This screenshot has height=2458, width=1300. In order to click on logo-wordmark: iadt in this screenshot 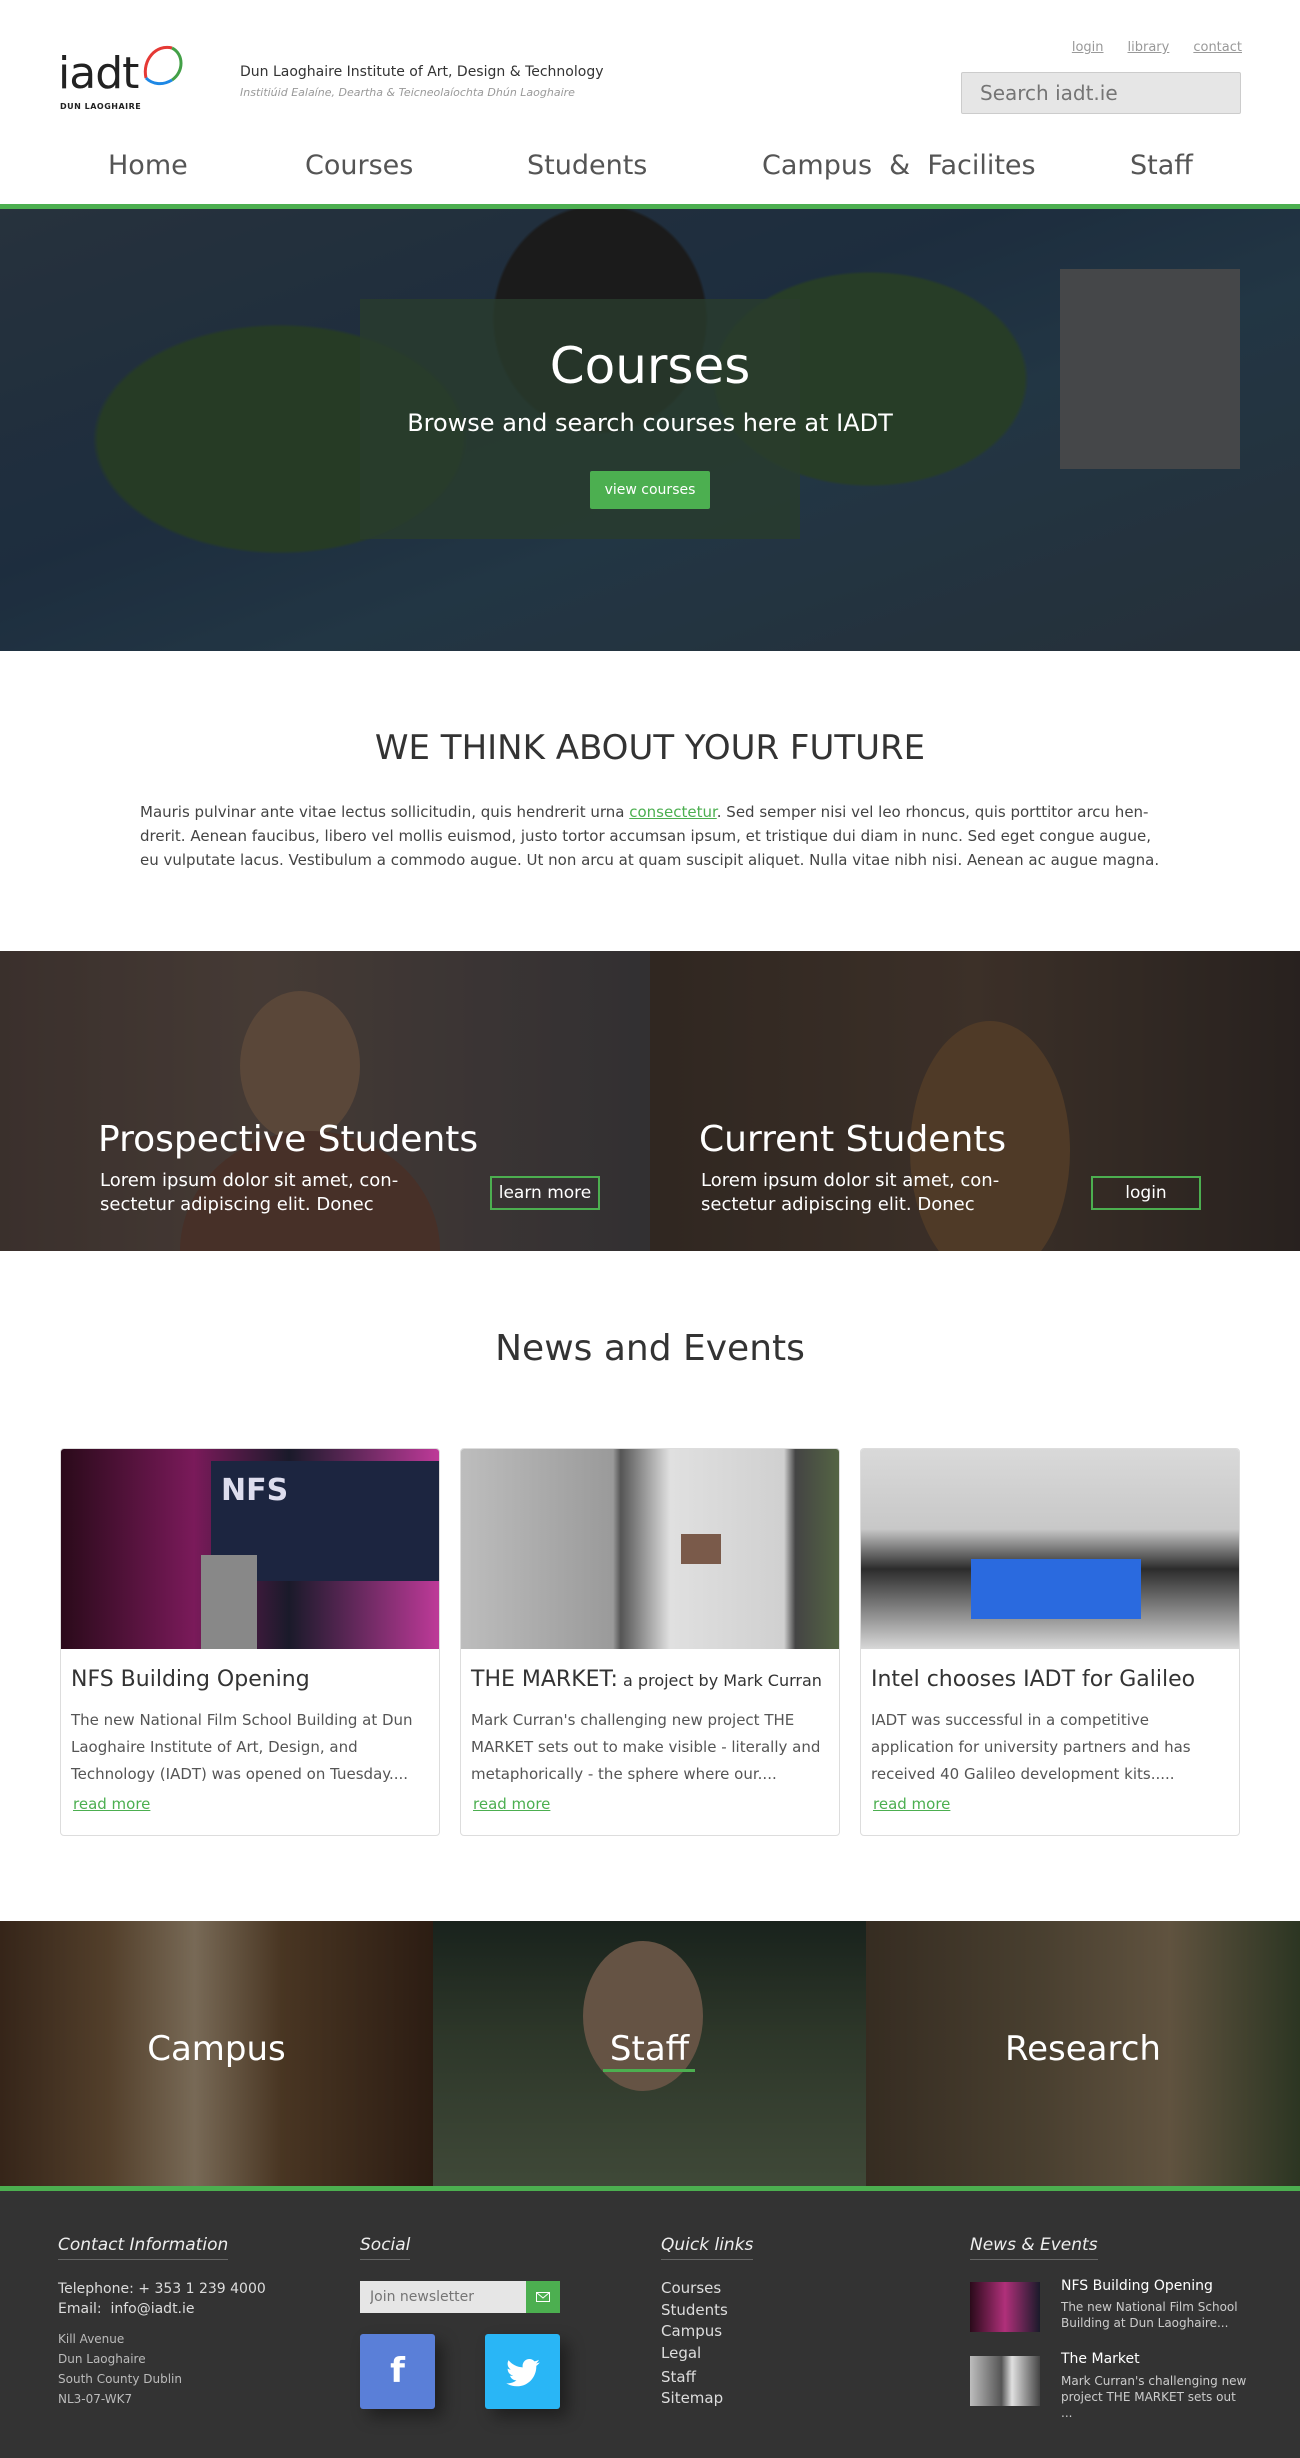, I will do `click(98, 73)`.